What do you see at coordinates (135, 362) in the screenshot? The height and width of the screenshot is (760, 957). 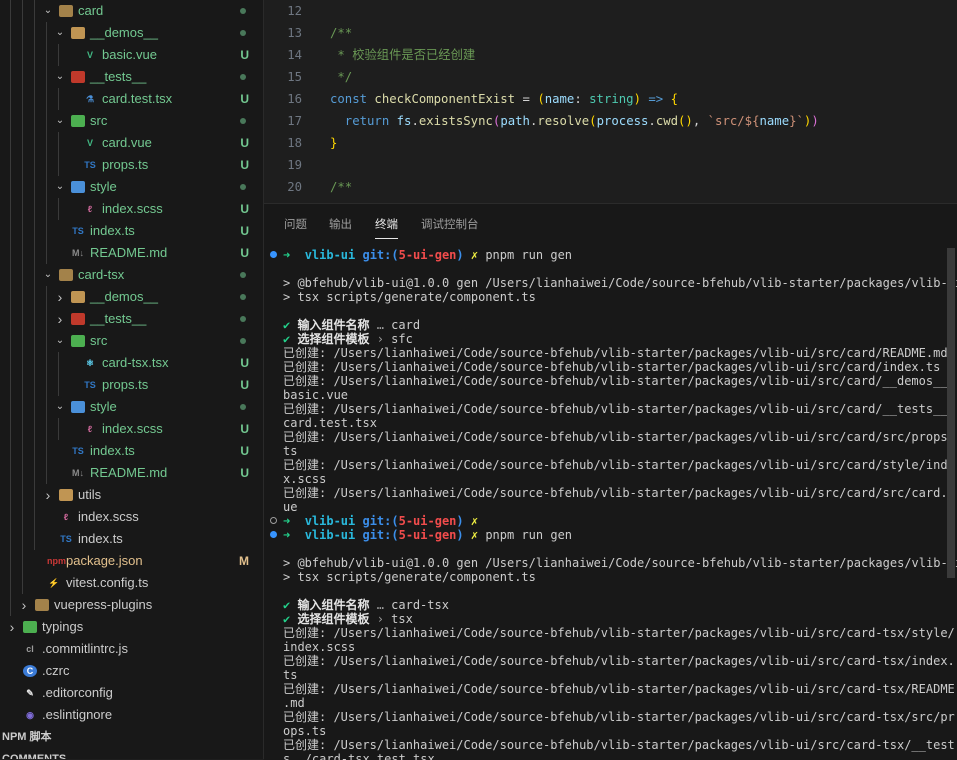 I see `tree-item-label: card-tsx.tsx` at bounding box center [135, 362].